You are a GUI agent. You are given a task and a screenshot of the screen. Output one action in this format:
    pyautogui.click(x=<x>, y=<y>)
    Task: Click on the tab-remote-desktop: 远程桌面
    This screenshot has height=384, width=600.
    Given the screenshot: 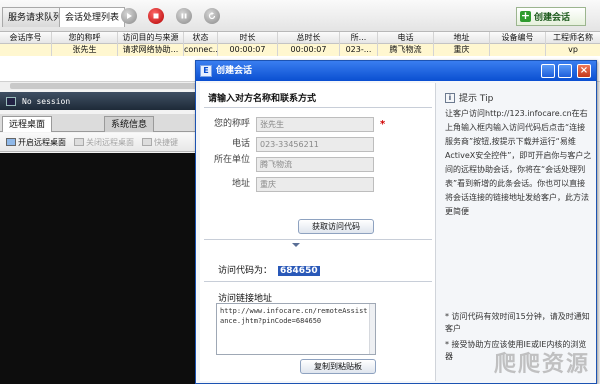 What is the action you would take?
    pyautogui.click(x=27, y=124)
    